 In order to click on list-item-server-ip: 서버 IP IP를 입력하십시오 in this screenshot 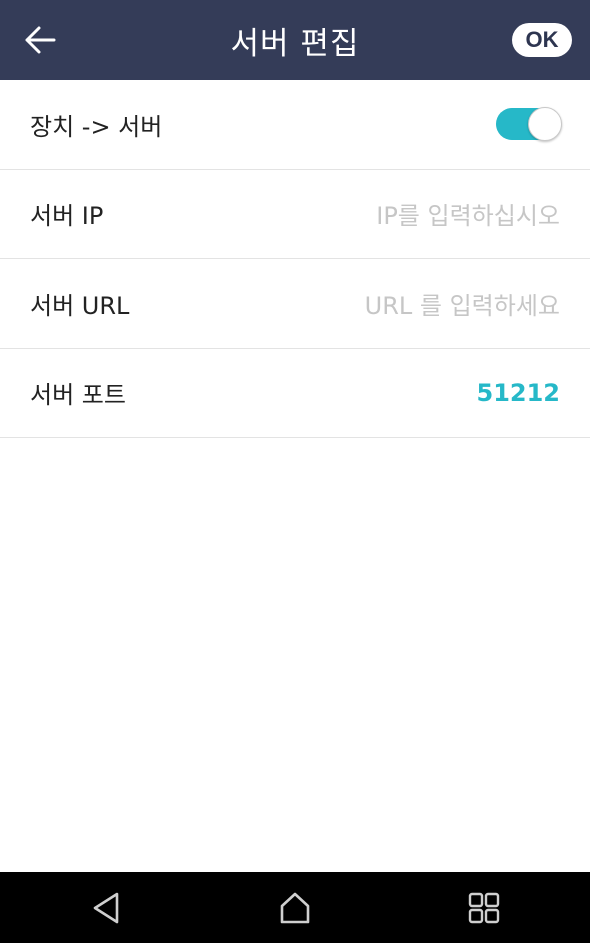, I will do `click(295, 214)`.